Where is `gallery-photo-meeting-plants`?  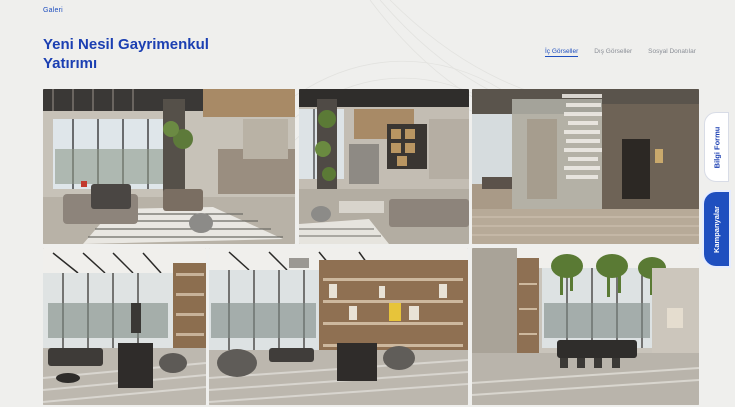
gallery-photo-meeting-plants is located at coordinates (585, 326).